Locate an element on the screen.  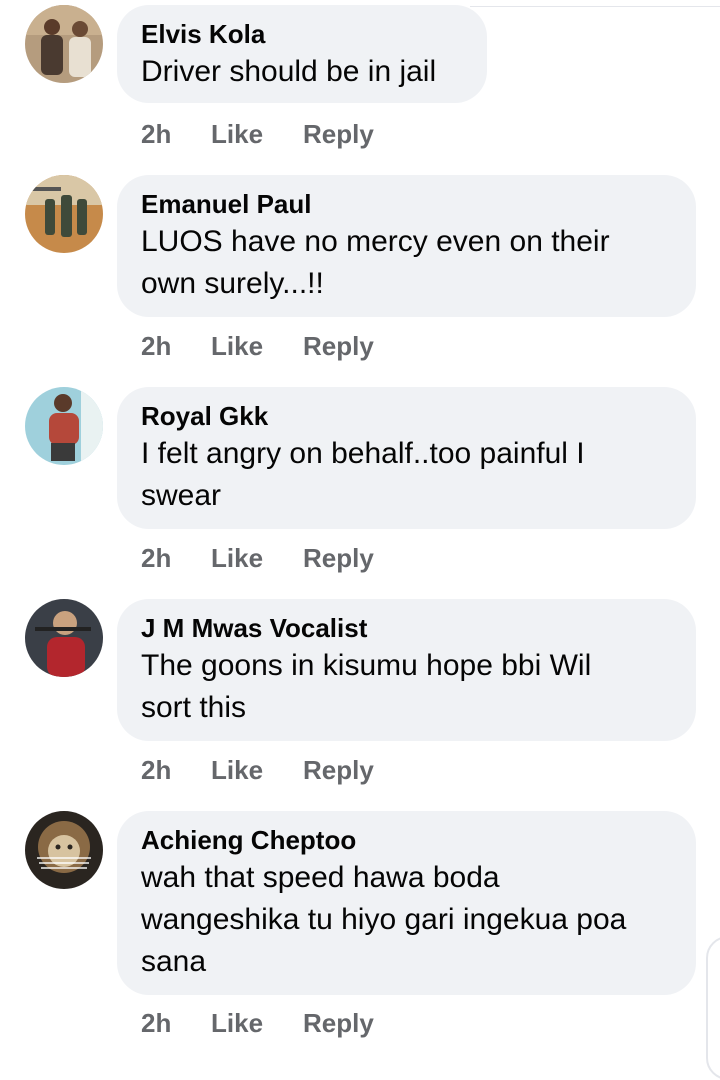
comment-text-line: LUOS have no mercy even on their is located at coordinates (375, 241).